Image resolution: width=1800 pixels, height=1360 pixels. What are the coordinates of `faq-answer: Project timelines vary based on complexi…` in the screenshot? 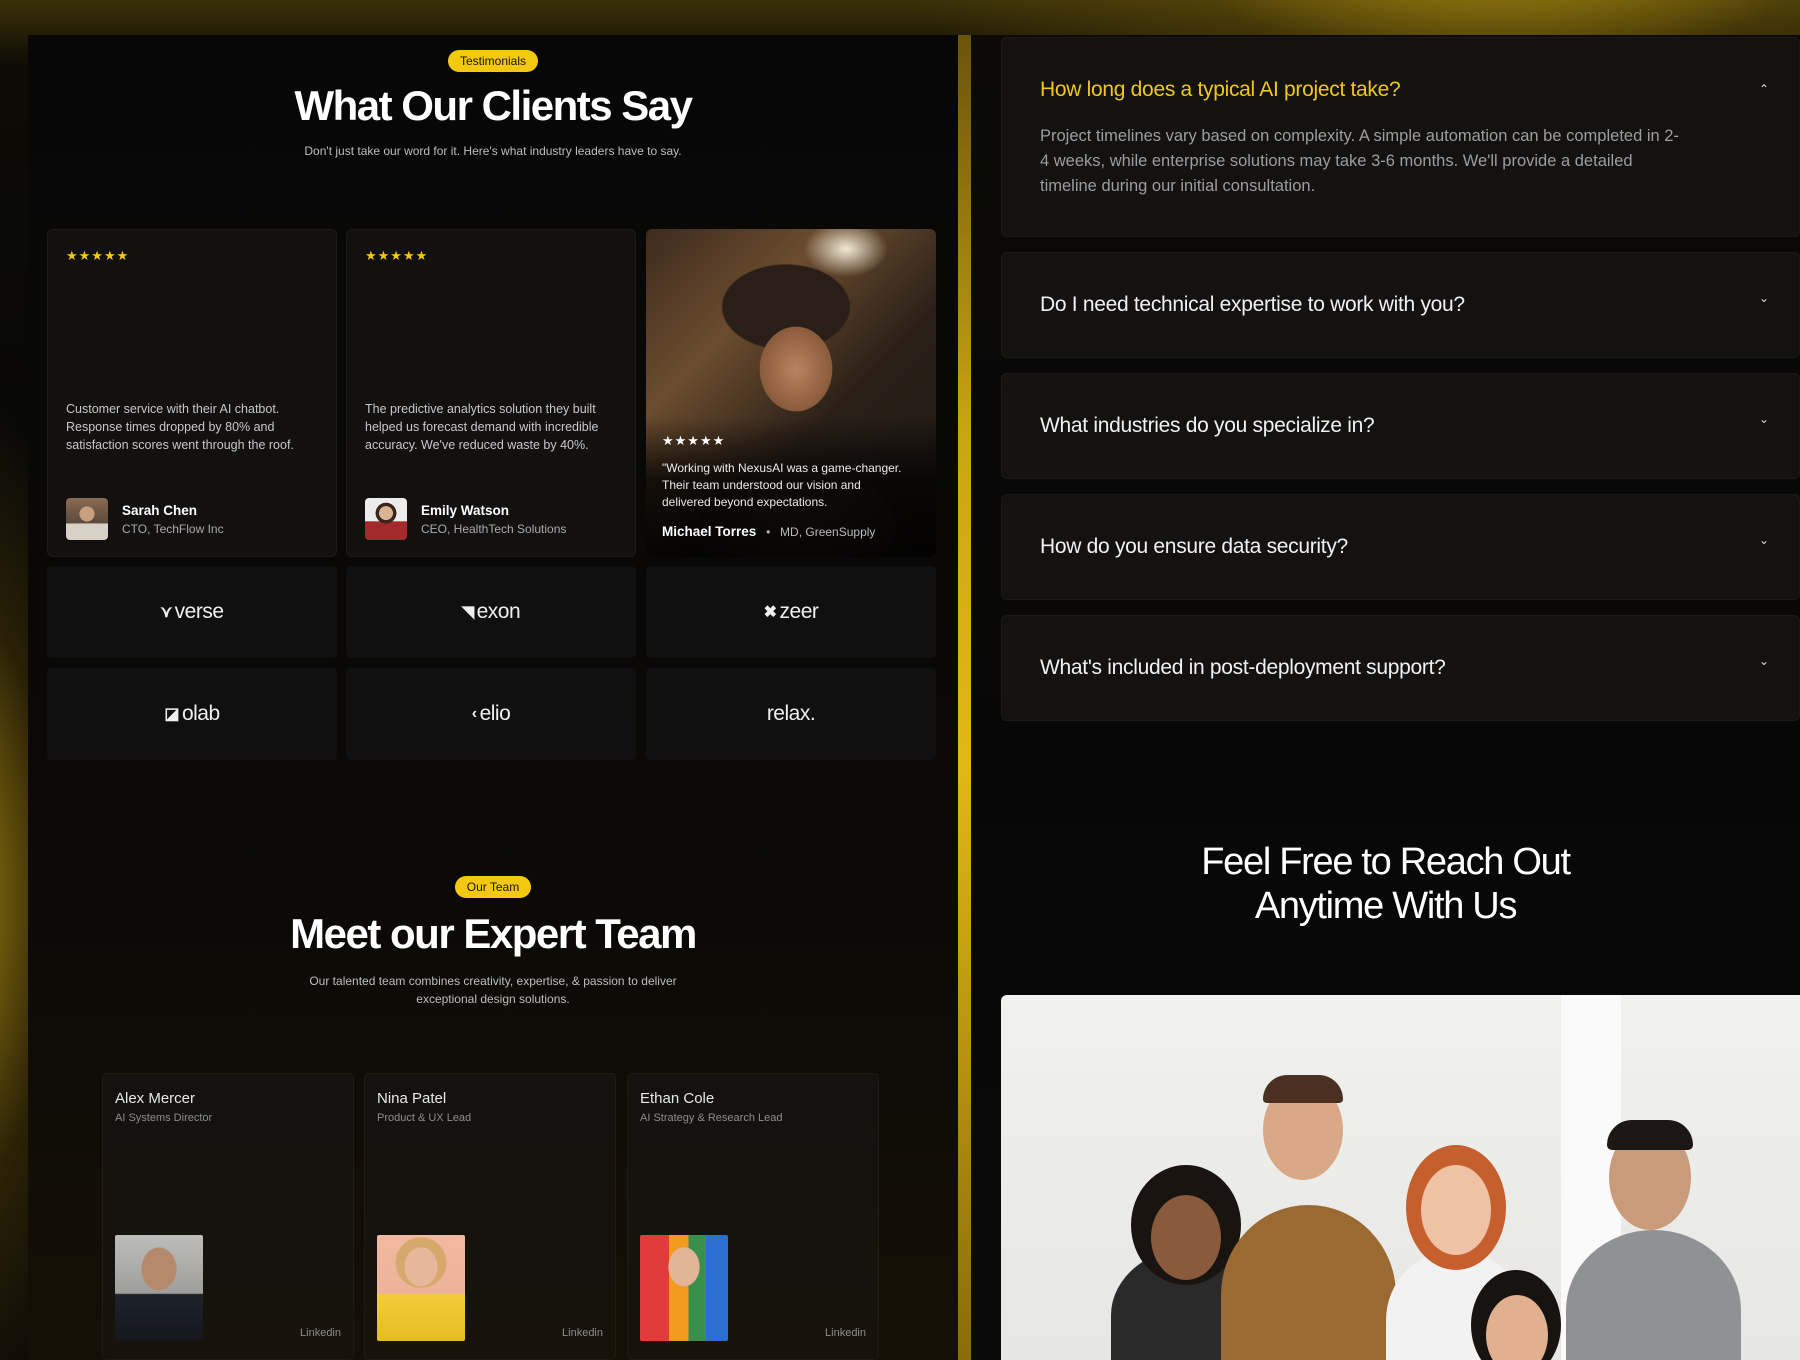 It's located at (1359, 161).